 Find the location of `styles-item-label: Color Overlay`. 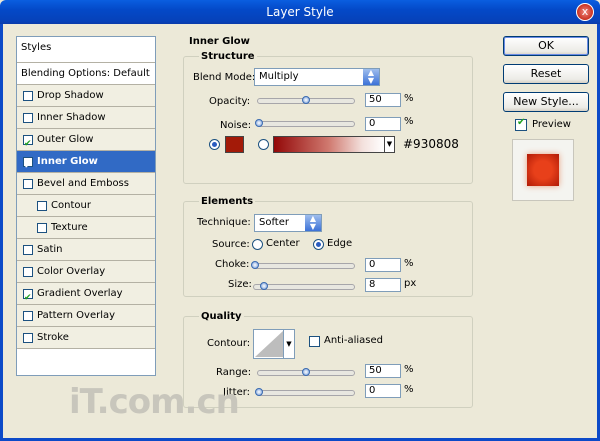

styles-item-label: Color Overlay is located at coordinates (71, 271).